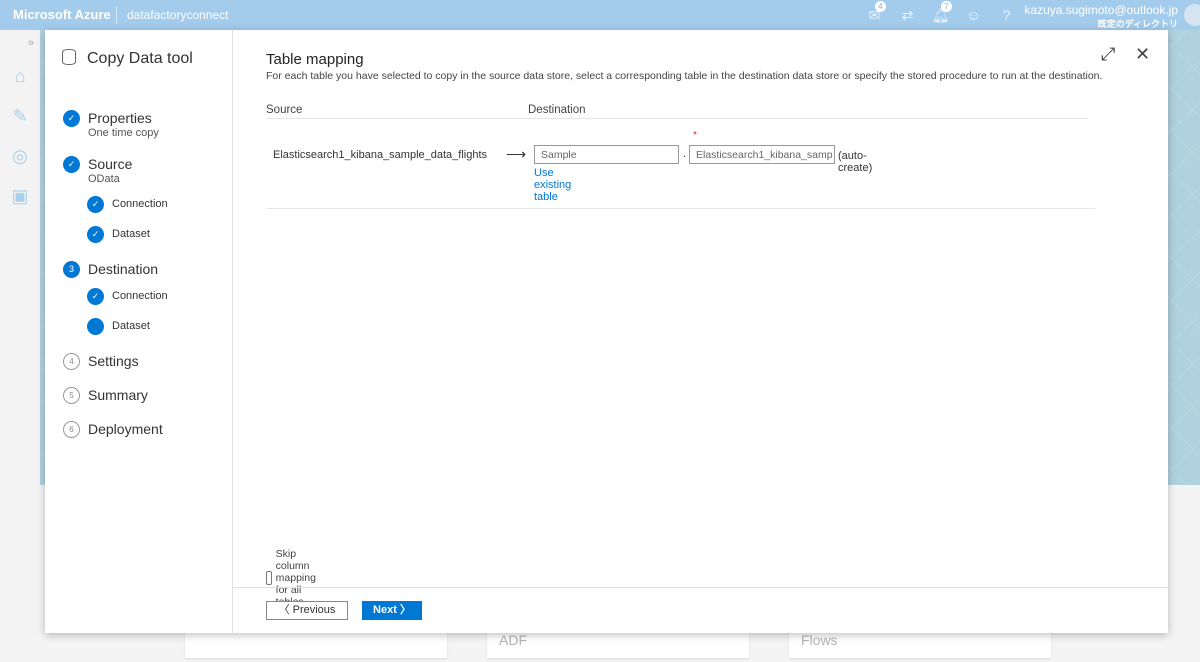  What do you see at coordinates (874, 12) in the screenshot?
I see `feedback-icon: ✉ 4` at bounding box center [874, 12].